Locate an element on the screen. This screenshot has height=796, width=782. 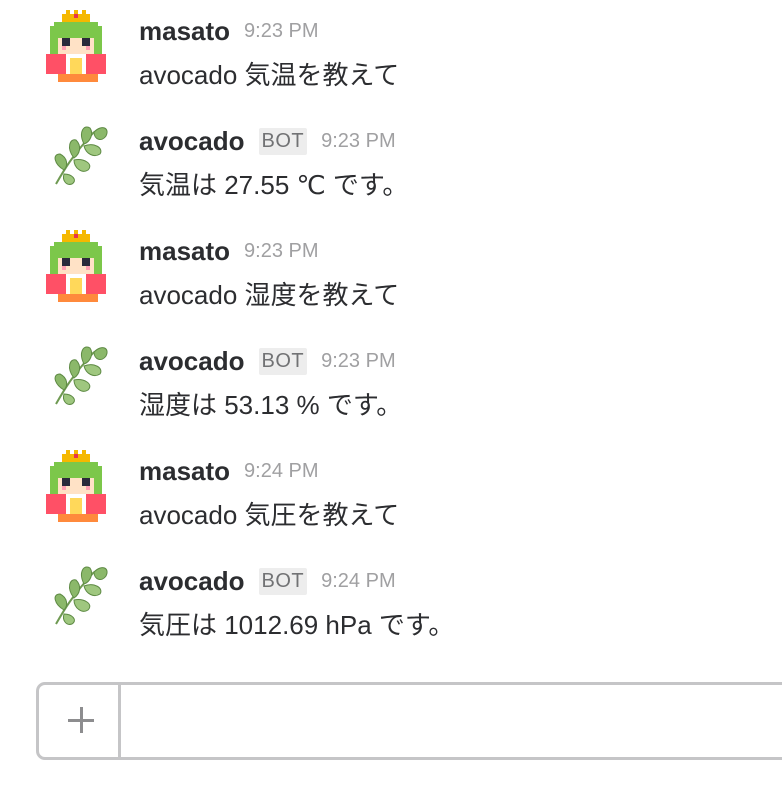
message-text: 湿度は 53.13 % です。 is located at coordinates (271, 405).